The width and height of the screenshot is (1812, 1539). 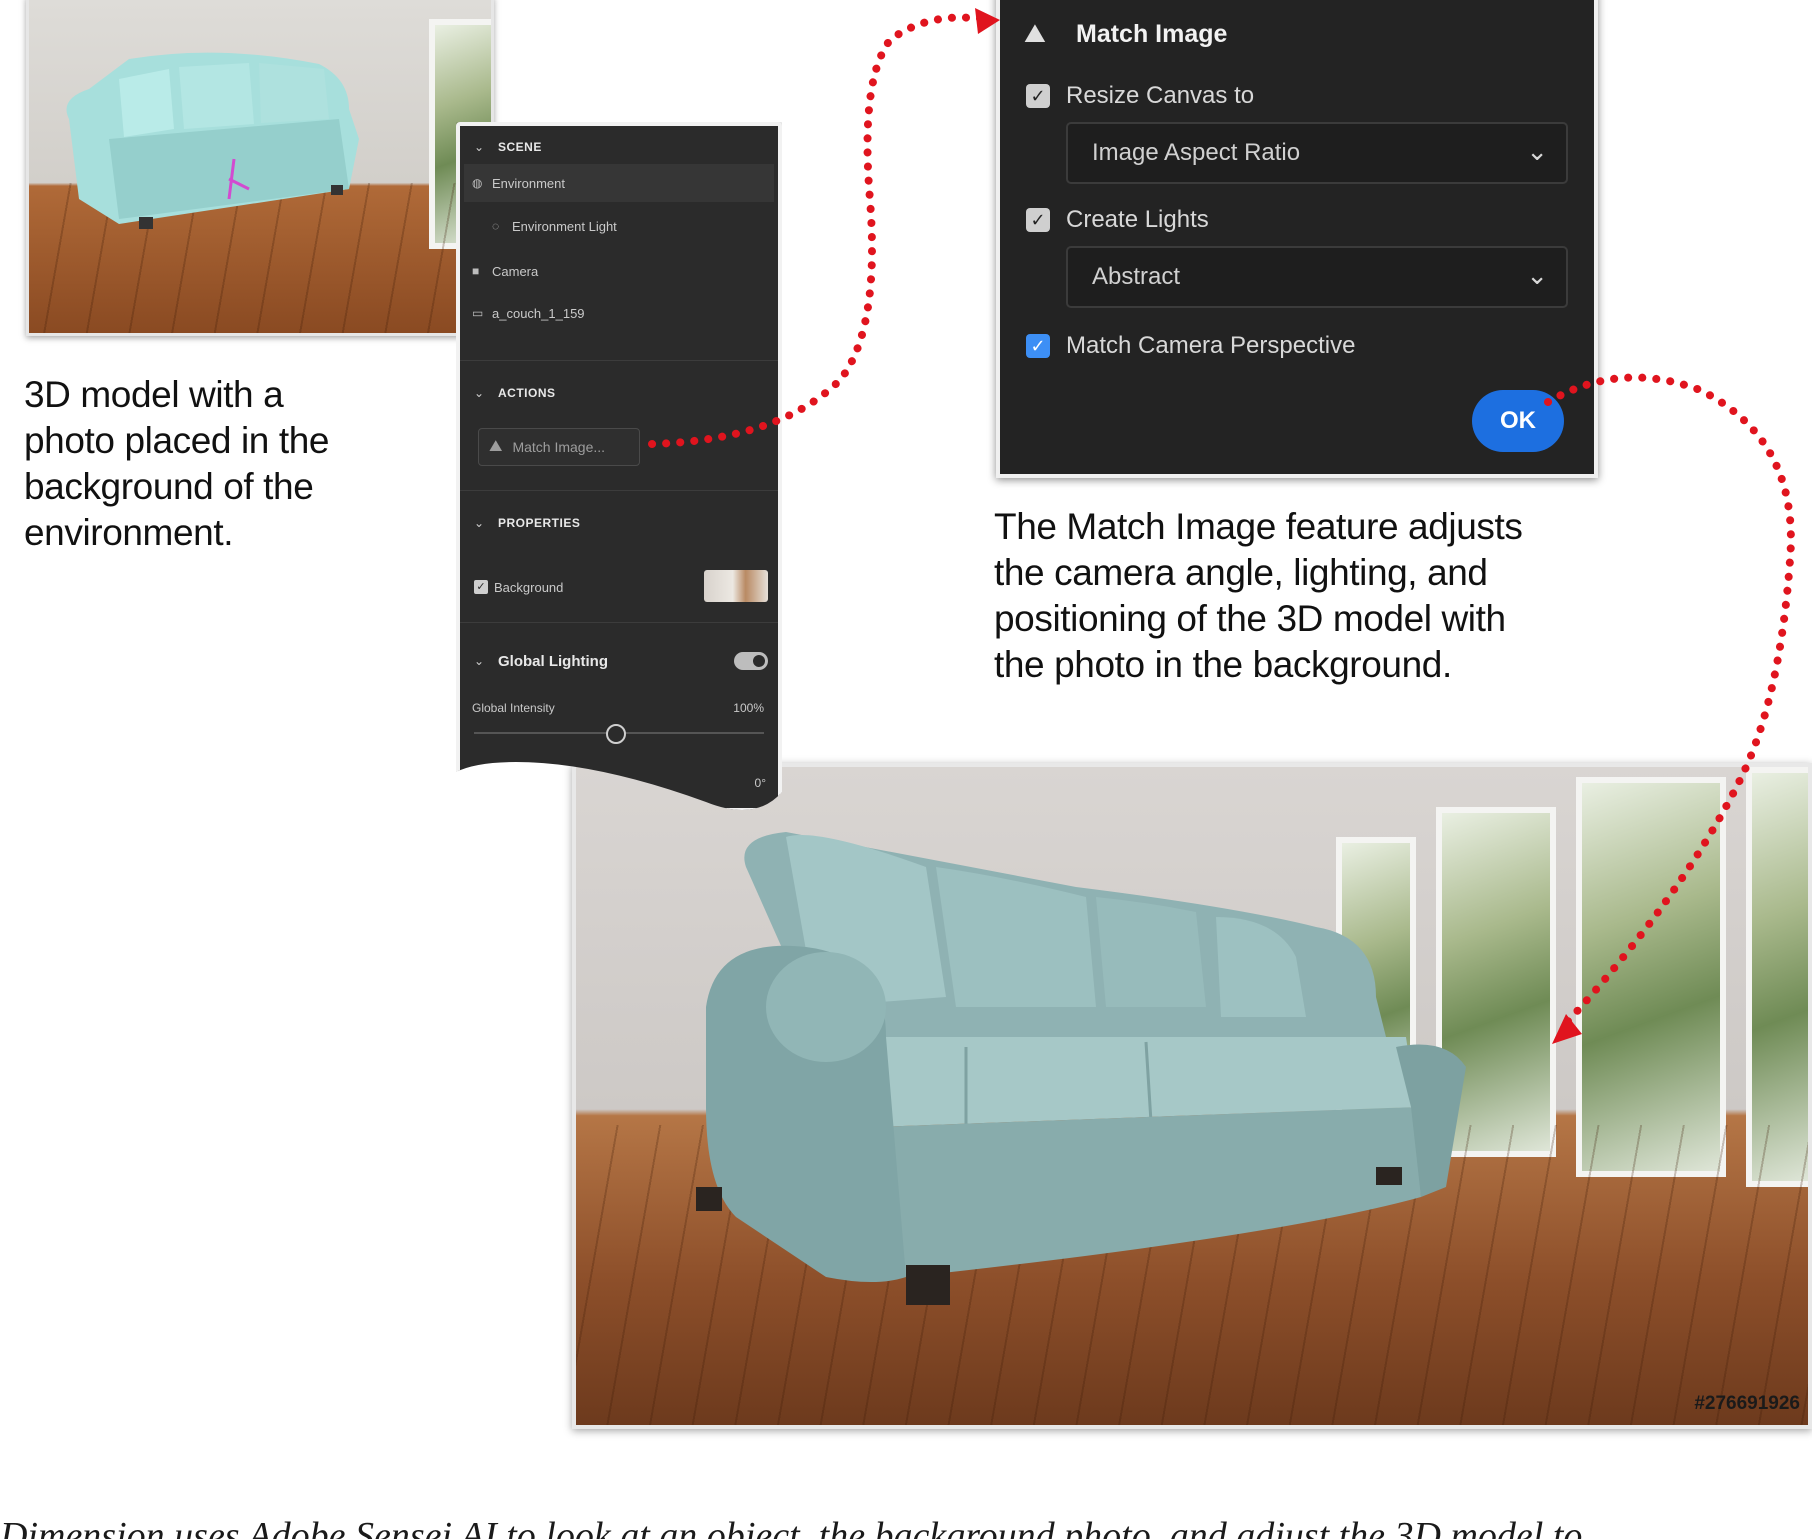 I want to click on global-intensity-row: Global Intensity 100%, so click(x=619, y=708).